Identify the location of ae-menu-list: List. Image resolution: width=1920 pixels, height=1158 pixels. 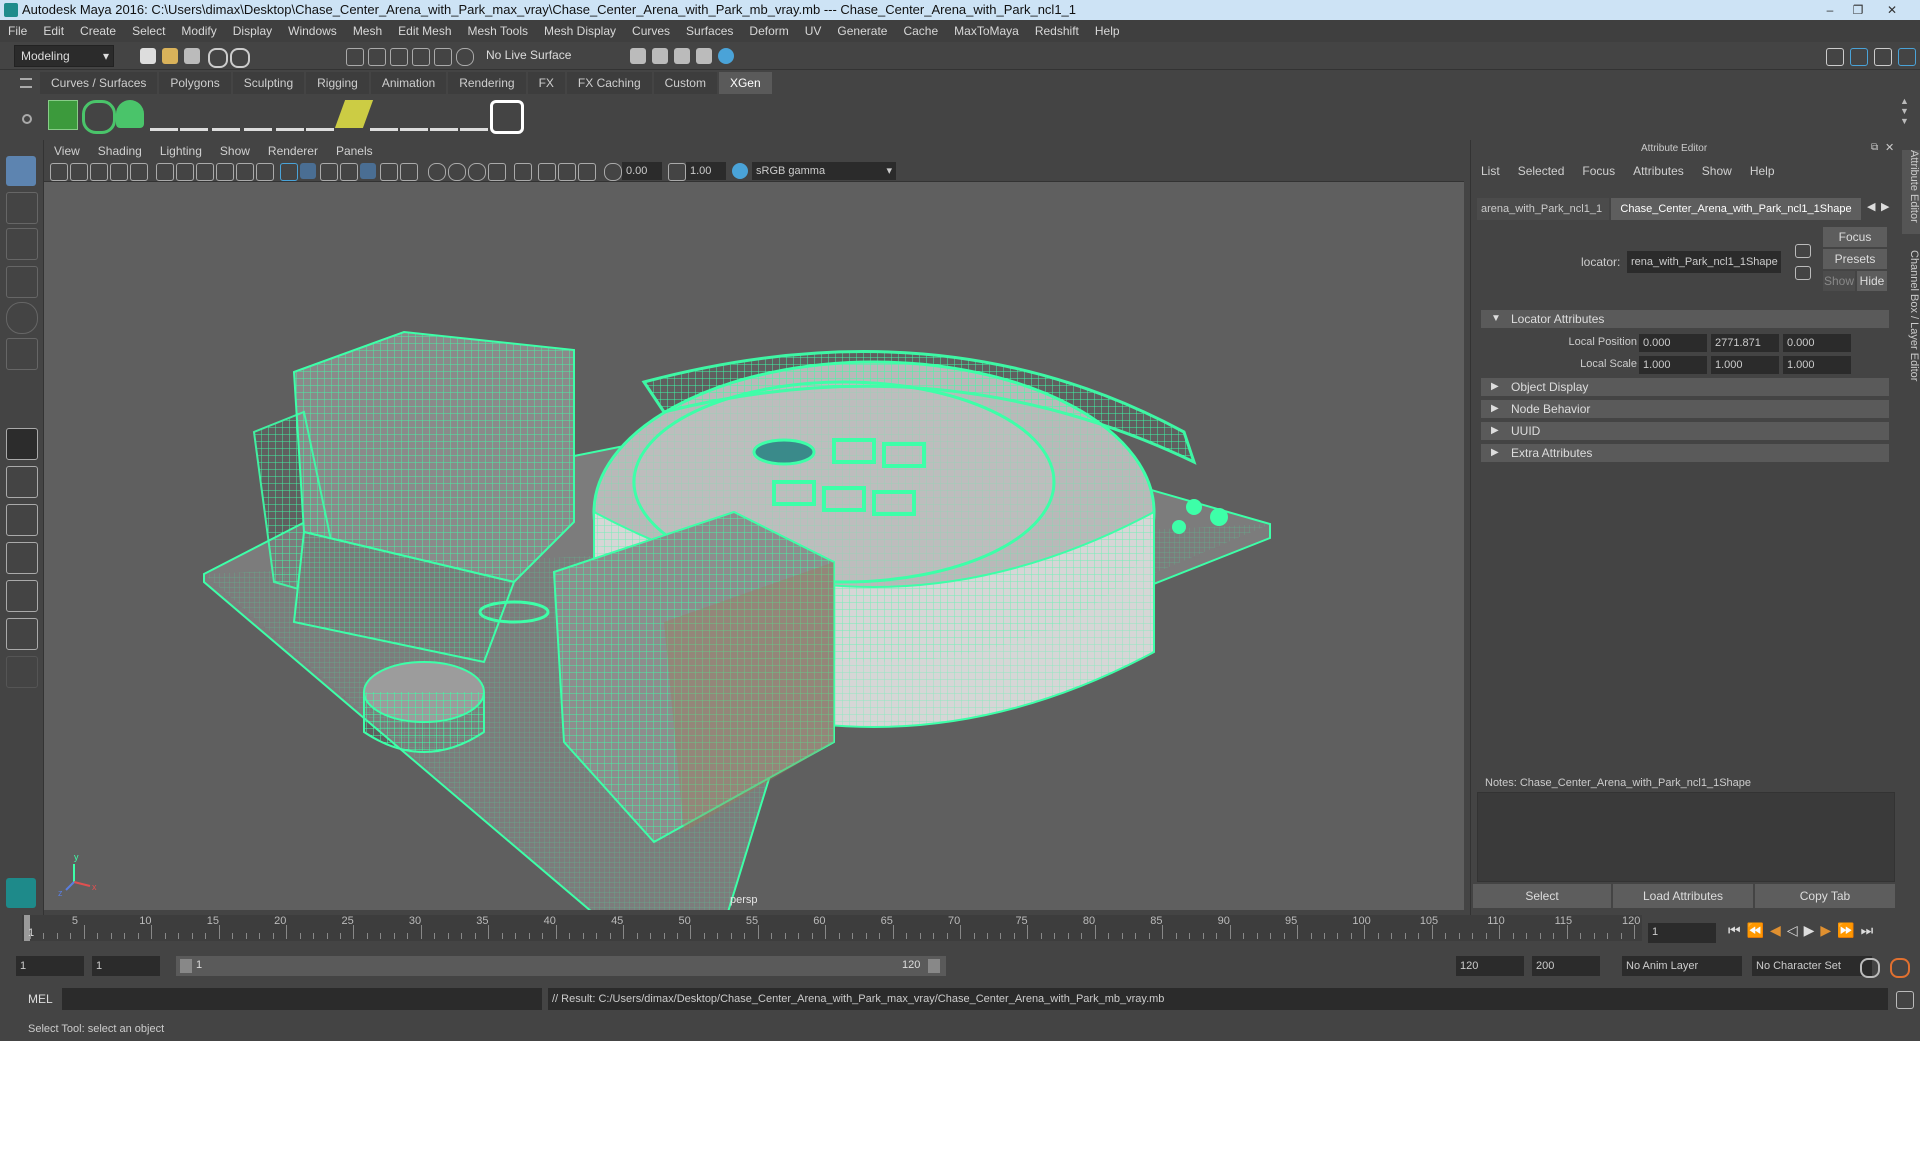
(1490, 173).